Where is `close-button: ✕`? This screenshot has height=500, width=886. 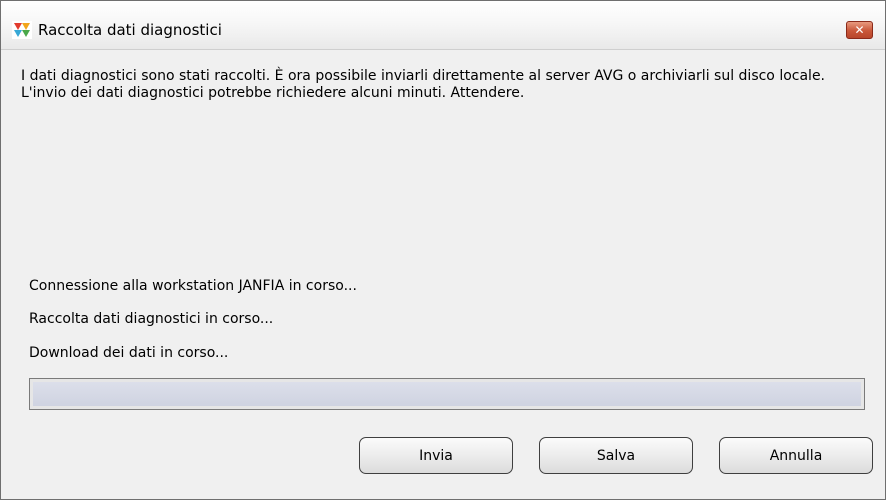
close-button: ✕ is located at coordinates (859, 30).